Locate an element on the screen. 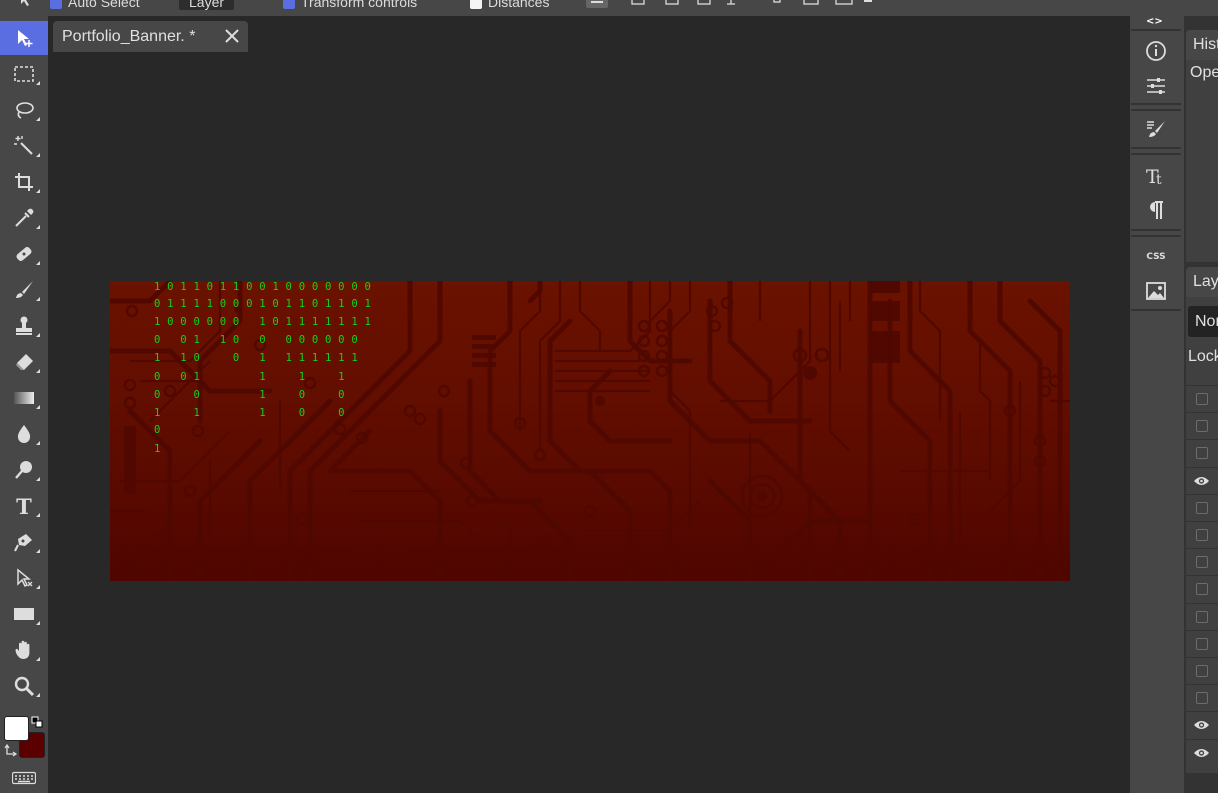 The width and height of the screenshot is (1218, 793). lock-label: Lock: is located at coordinates (1203, 356).